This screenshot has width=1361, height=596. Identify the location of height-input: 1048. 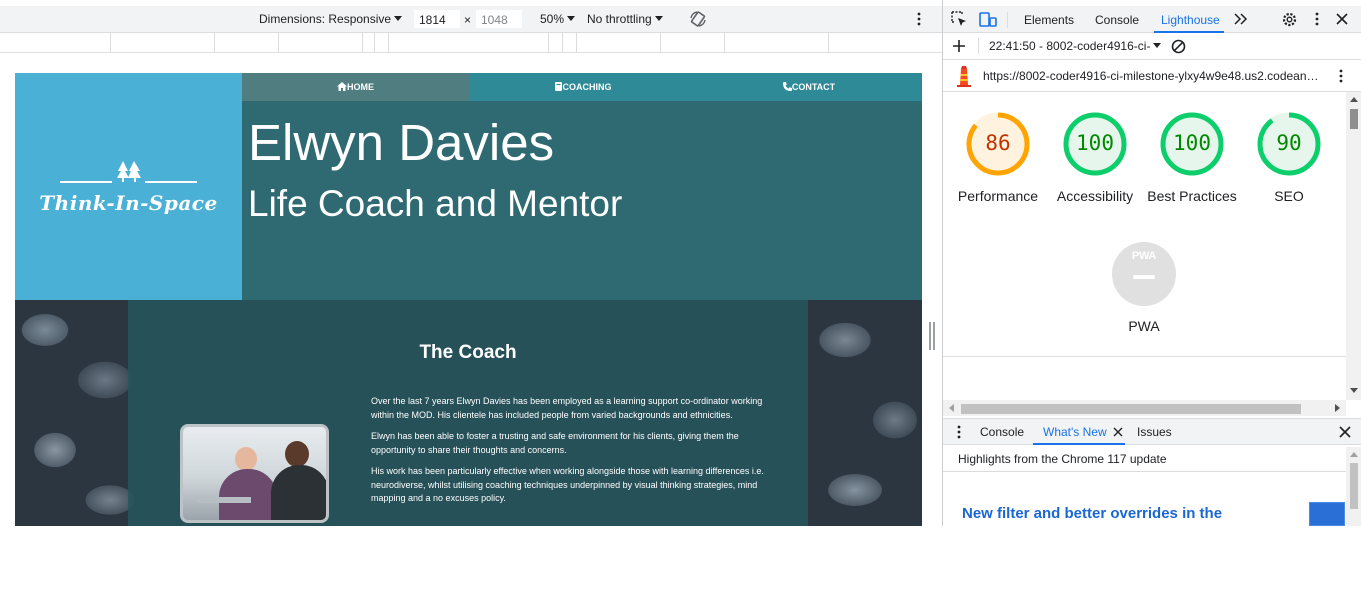
(499, 19).